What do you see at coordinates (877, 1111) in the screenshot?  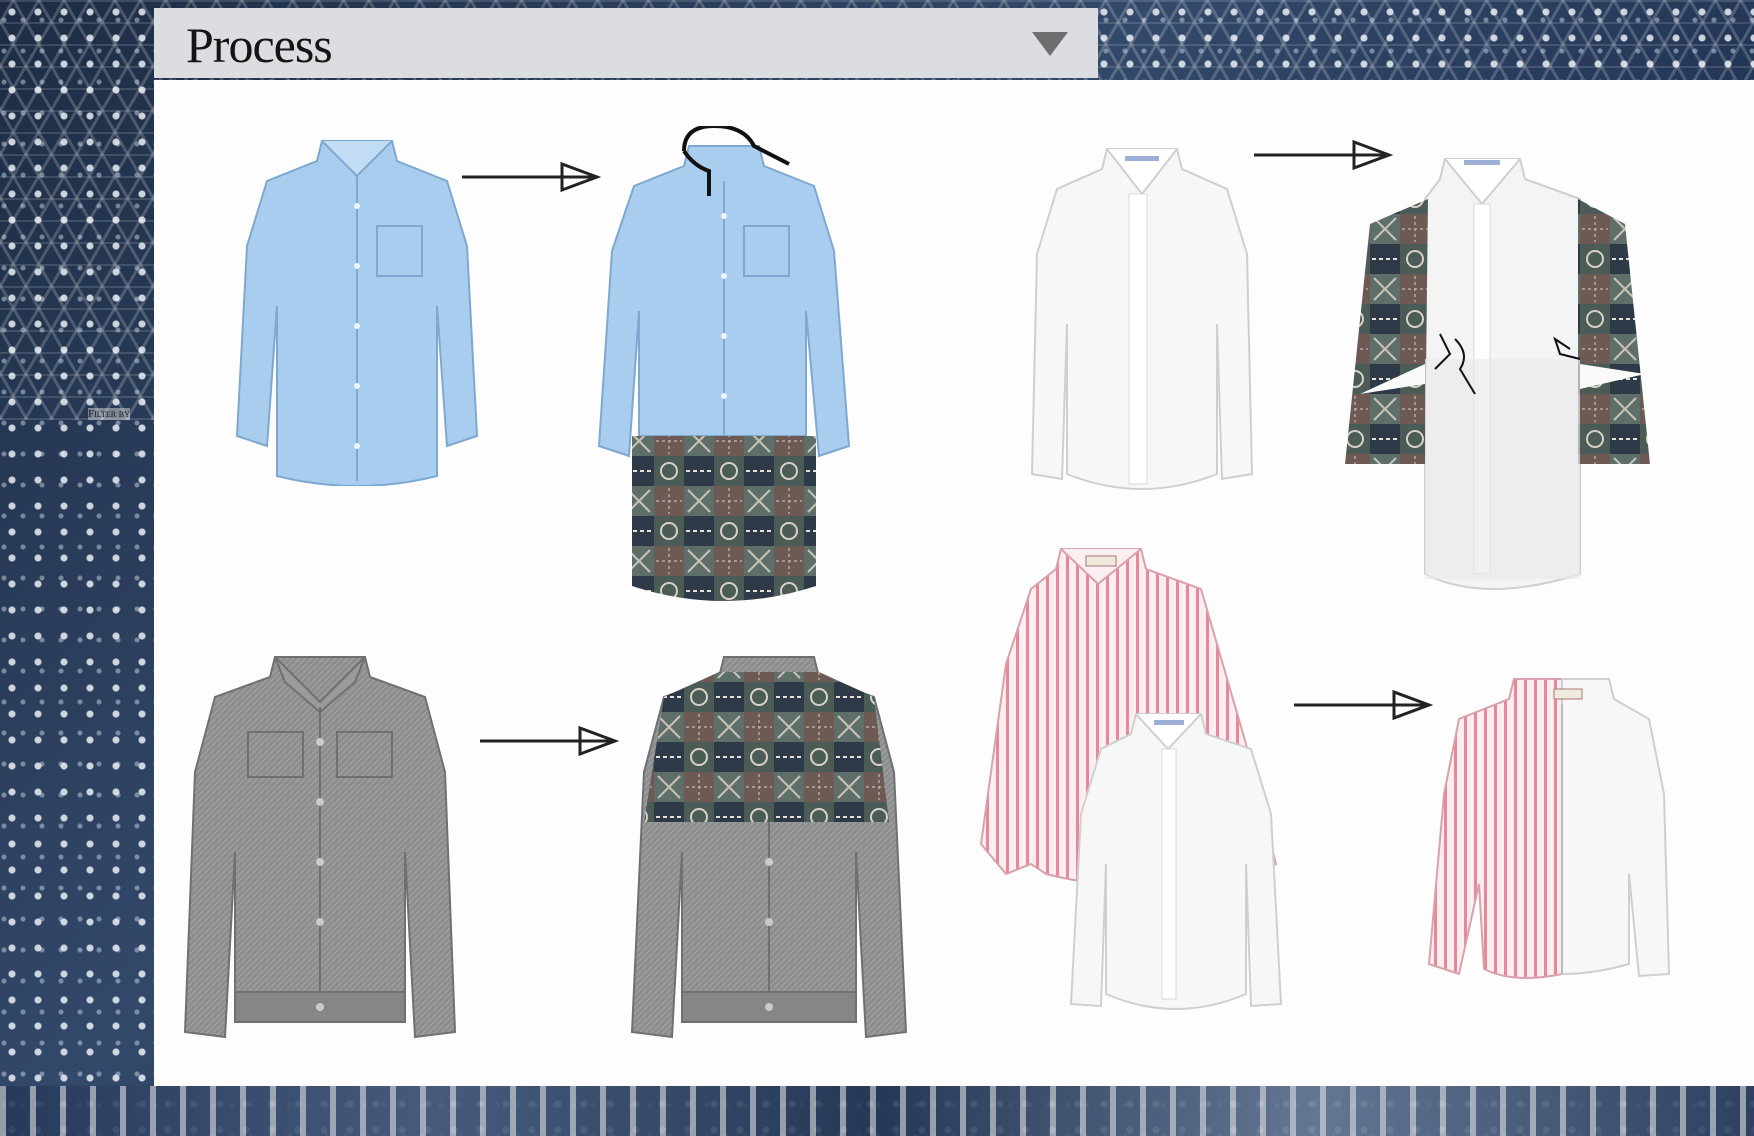 I see `bottom-pattern-band` at bounding box center [877, 1111].